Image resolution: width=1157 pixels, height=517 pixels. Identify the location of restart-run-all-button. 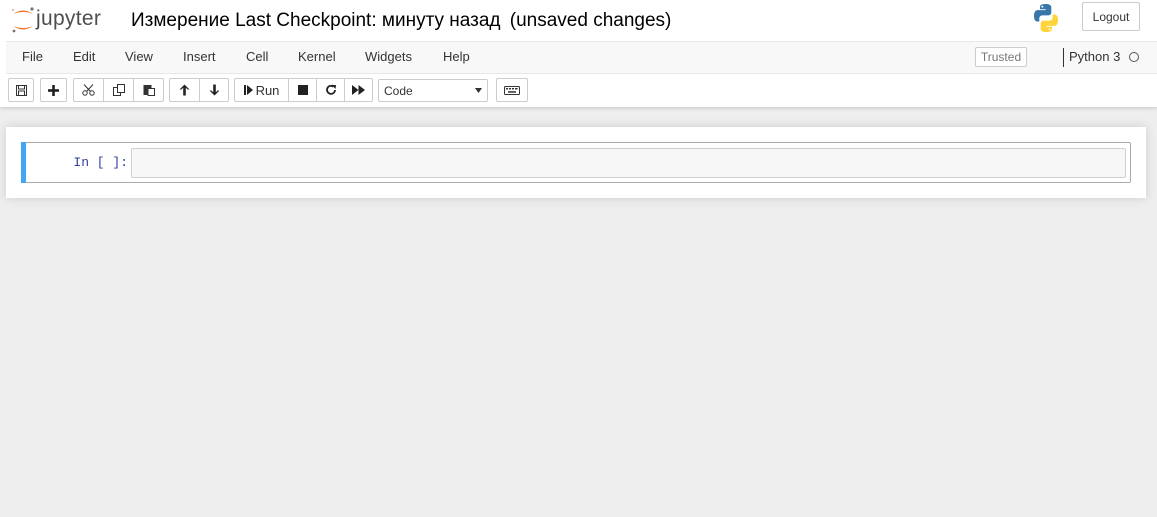
(358, 90).